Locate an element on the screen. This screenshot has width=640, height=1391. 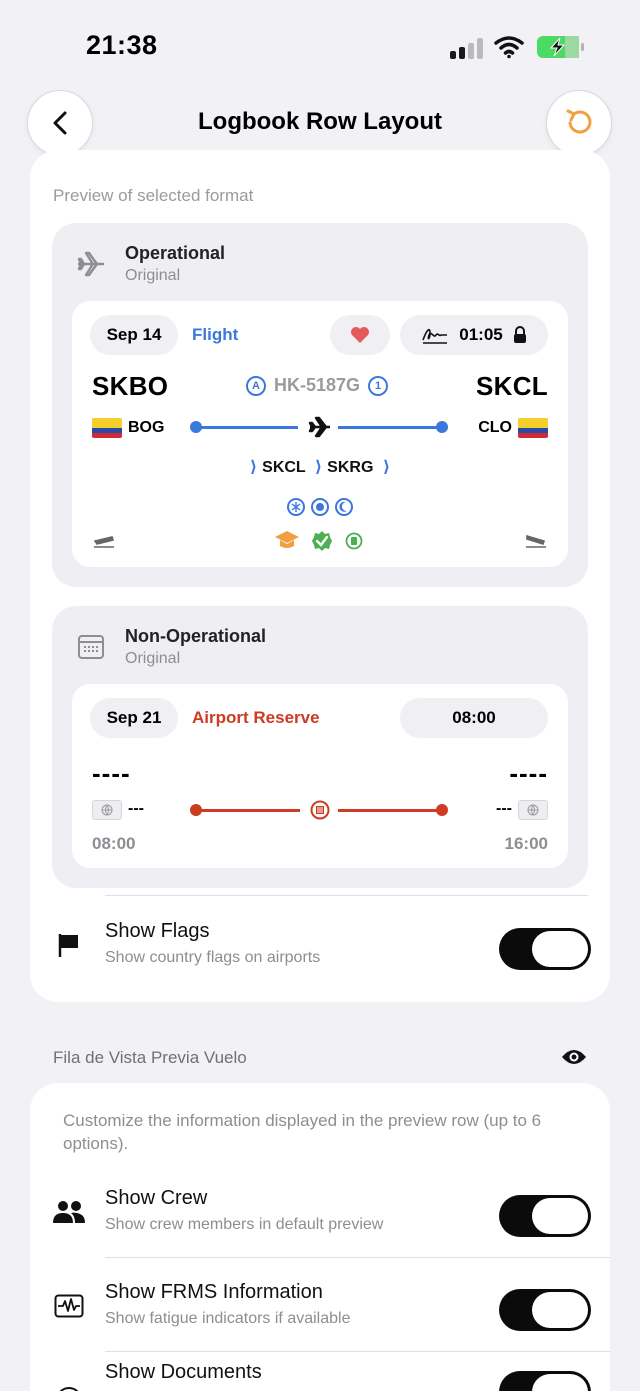
show-documents-toggle is located at coordinates (545, 1381).